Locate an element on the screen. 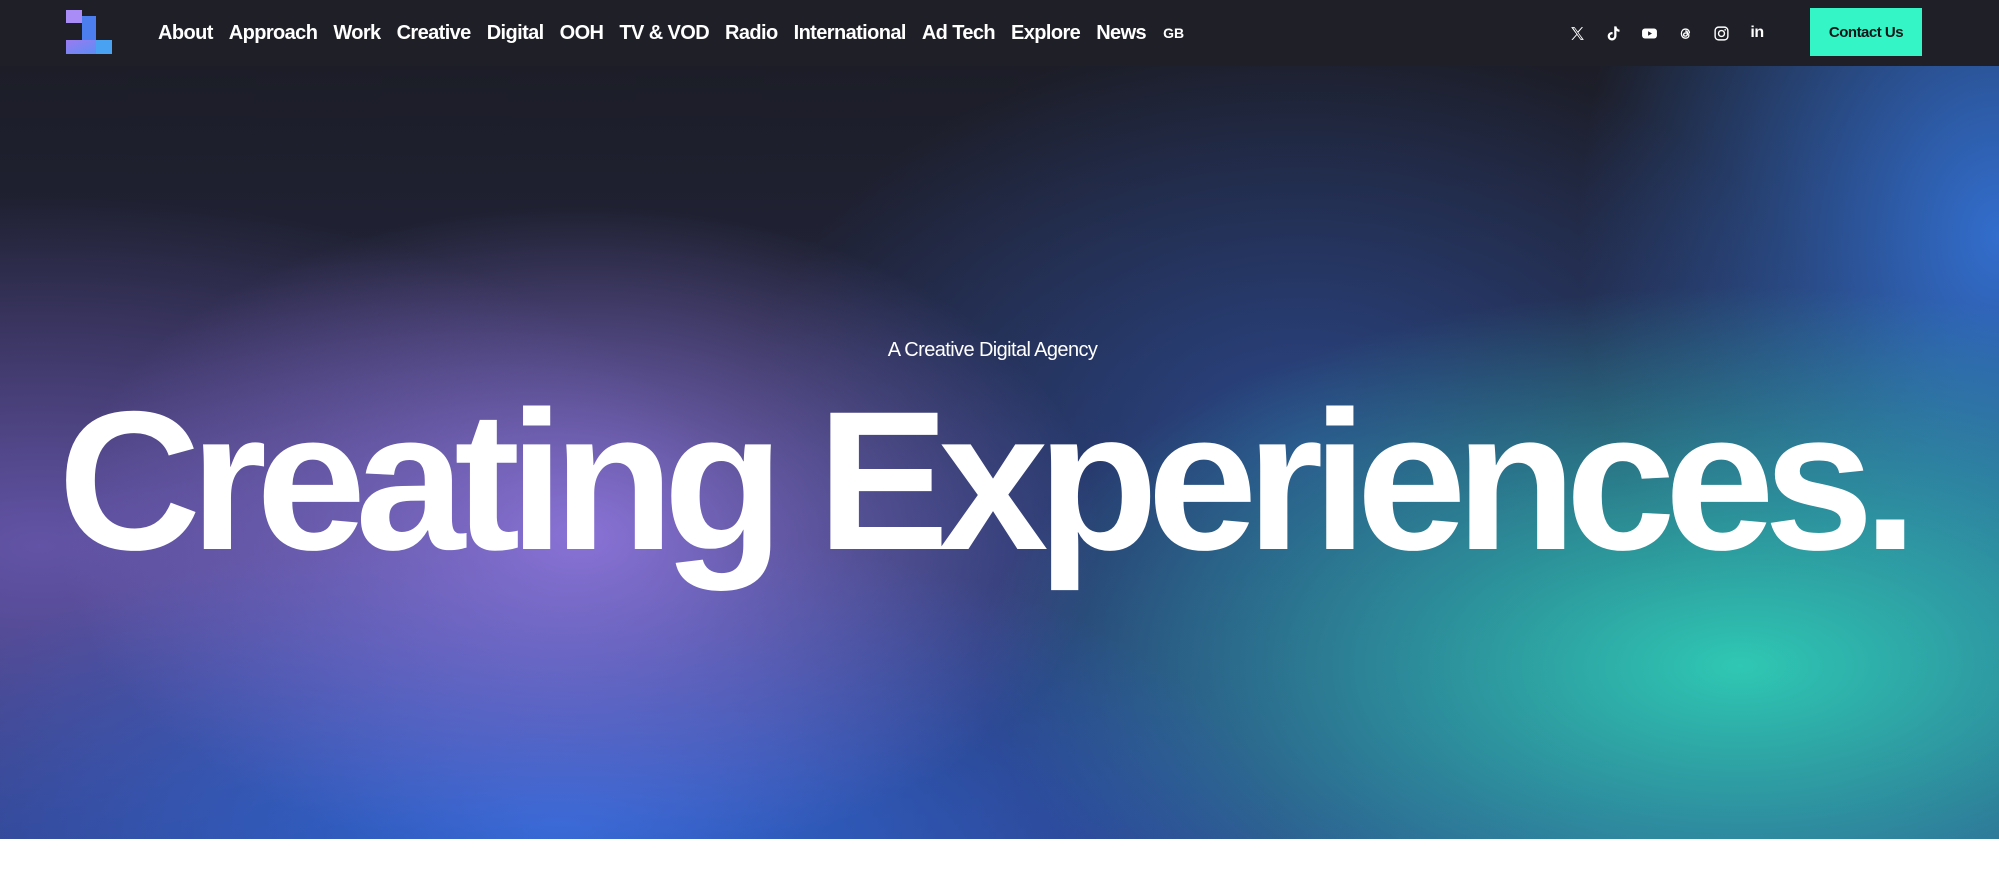 This screenshot has width=1999, height=870. nav-link-ooh: OOH is located at coordinates (582, 33).